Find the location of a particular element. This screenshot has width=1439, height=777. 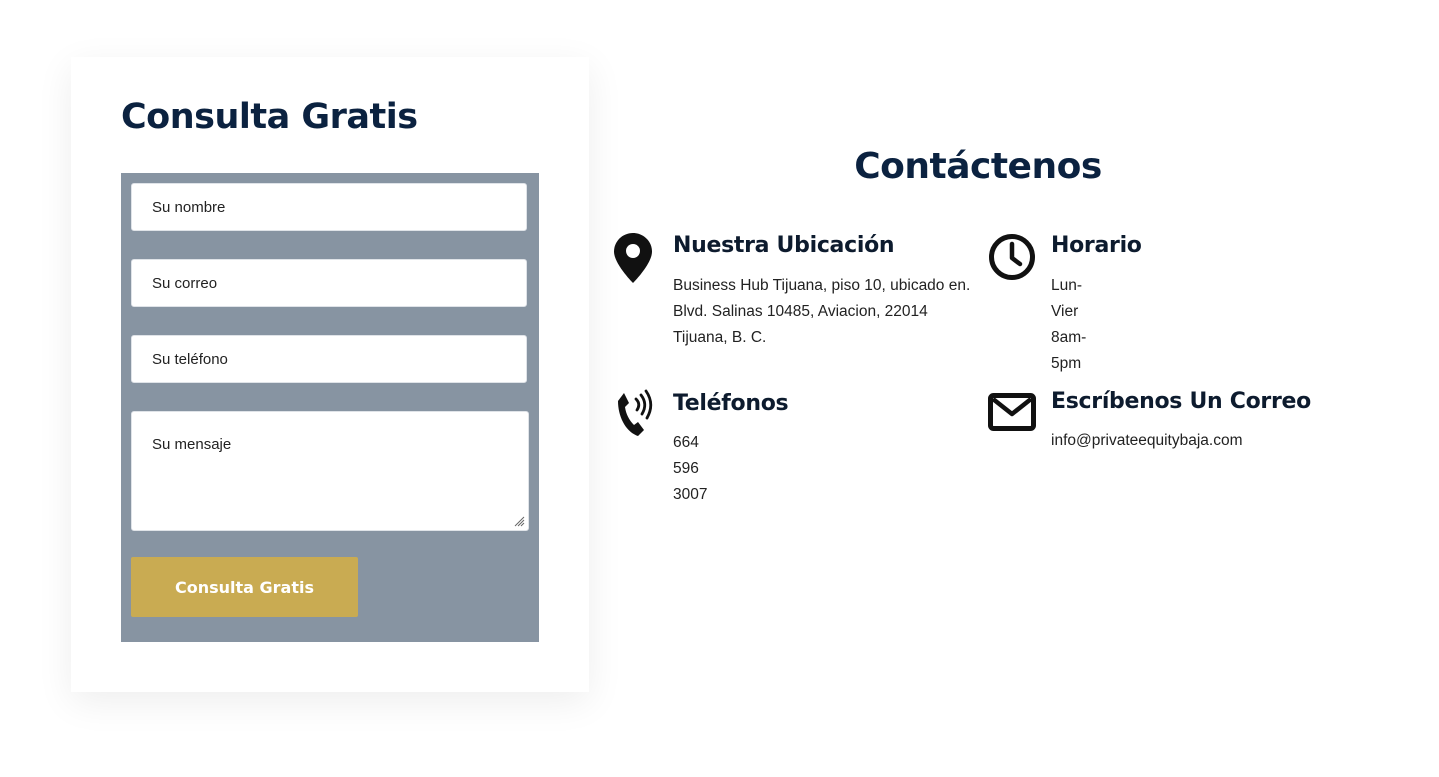

phones-heading: Teléfonos is located at coordinates (731, 403).